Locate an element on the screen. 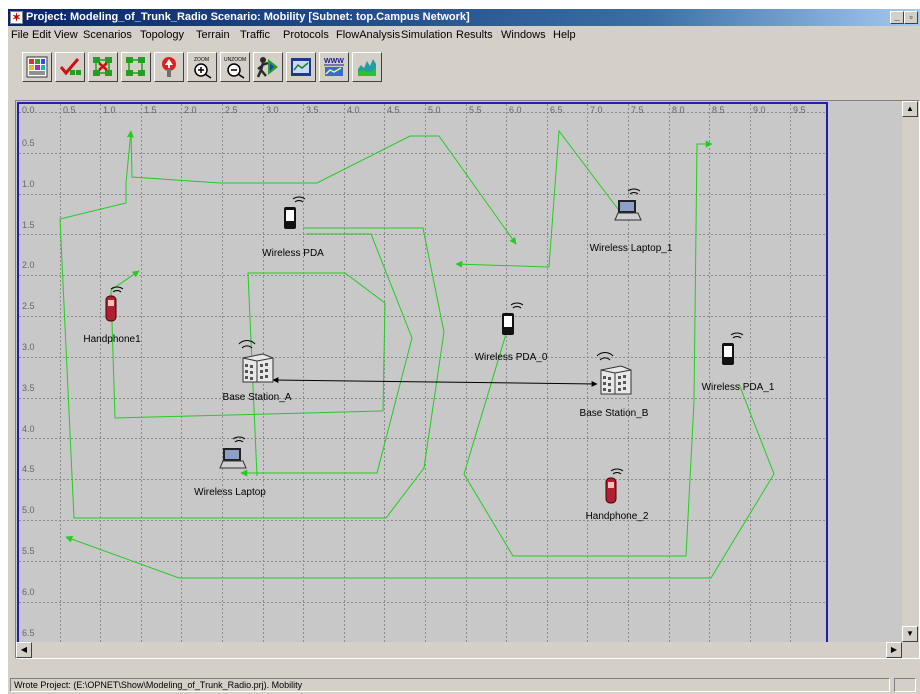 The height and width of the screenshot is (694, 920). web-report-button: WWW is located at coordinates (334, 67).